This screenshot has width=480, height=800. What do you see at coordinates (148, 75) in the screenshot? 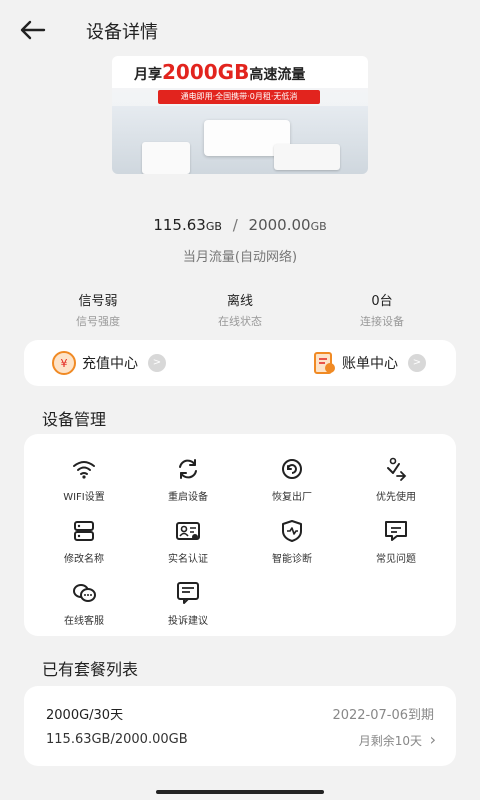
I see `banner-title-prefix: 月享` at bounding box center [148, 75].